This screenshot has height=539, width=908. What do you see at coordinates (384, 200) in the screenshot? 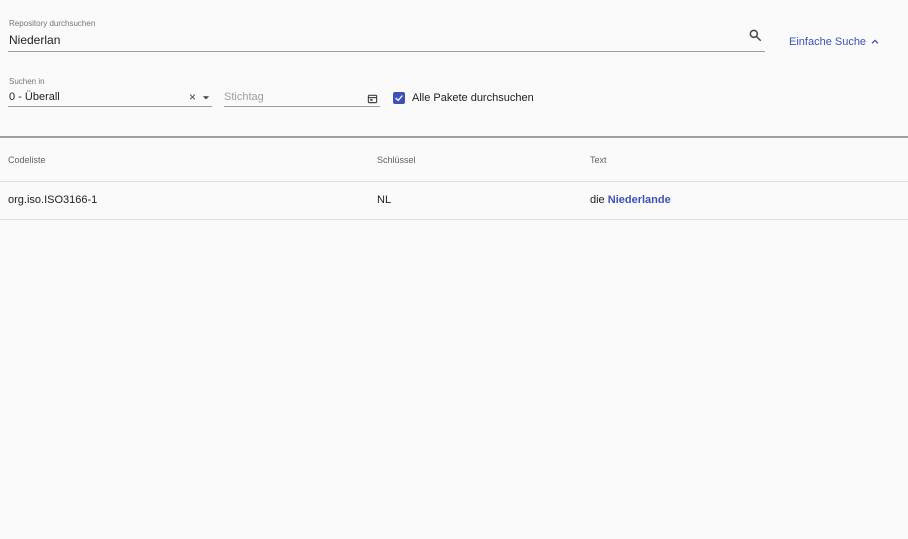
I see `cell-schluessel: NL` at bounding box center [384, 200].